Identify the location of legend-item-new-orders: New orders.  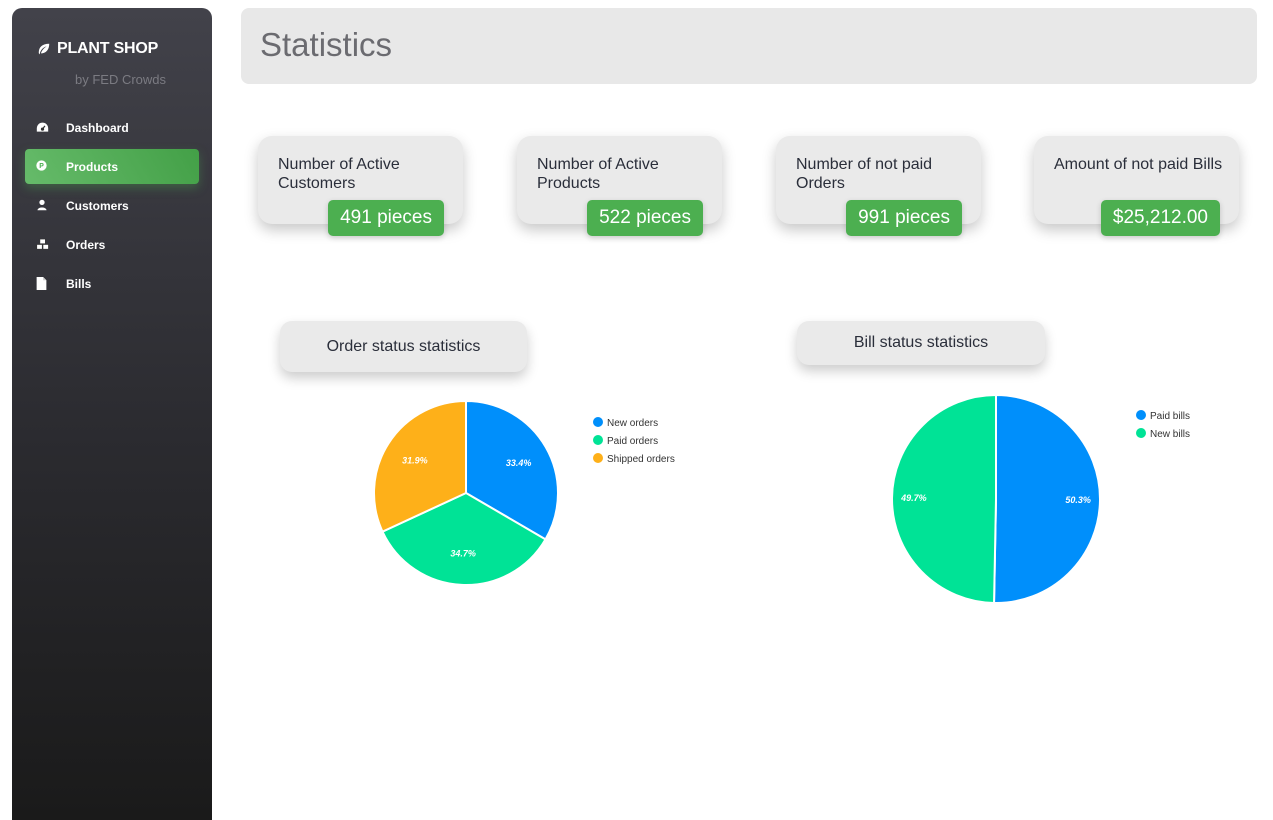
(632, 423).